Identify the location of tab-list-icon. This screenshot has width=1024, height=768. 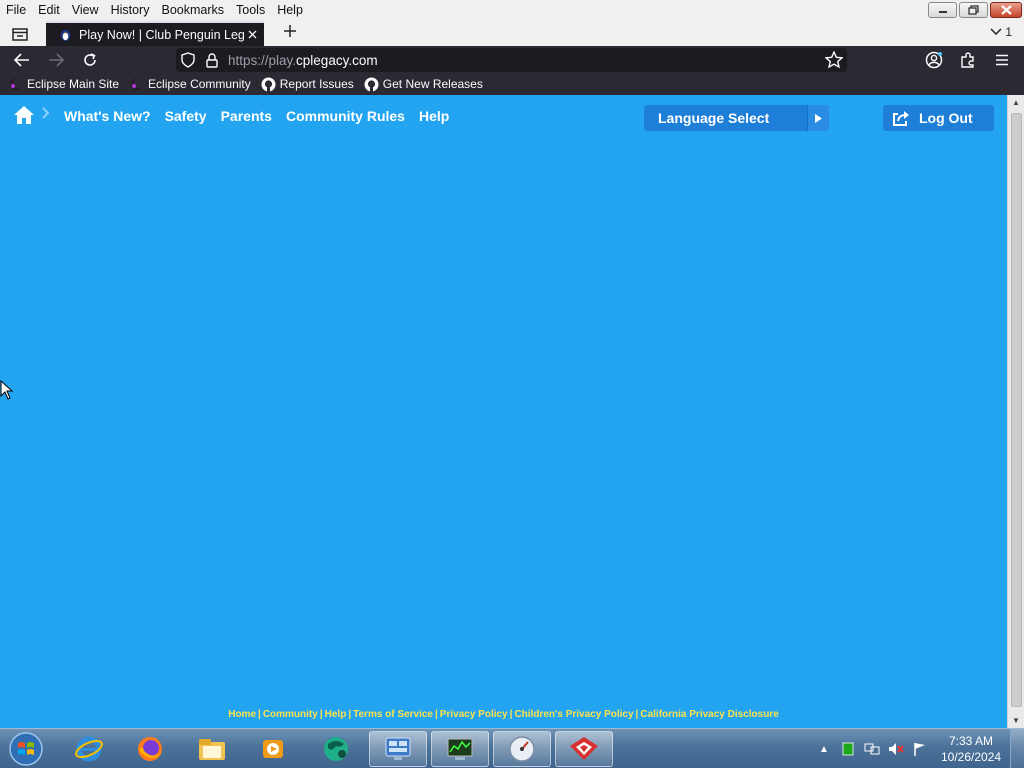
(20, 34).